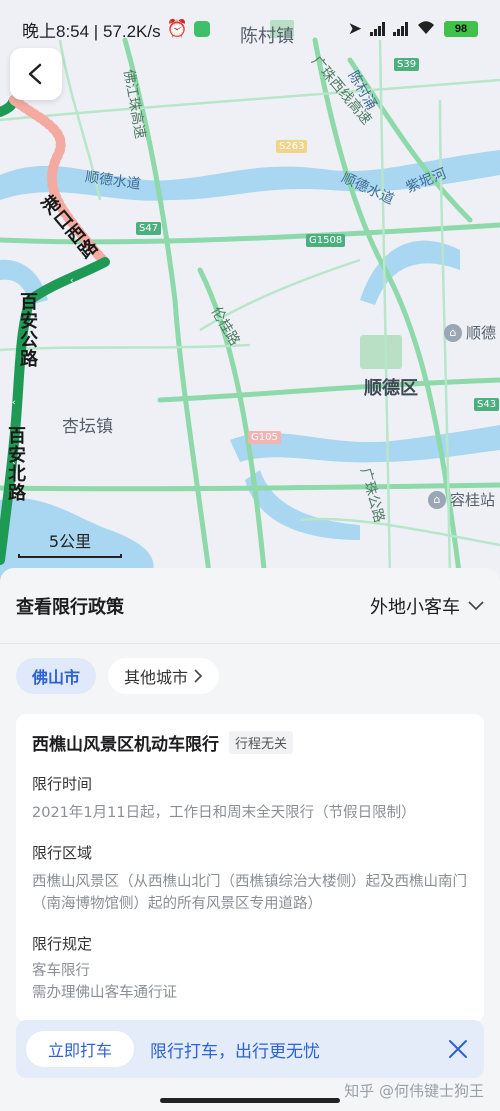 Image resolution: width=500 pixels, height=1111 pixels. I want to click on close-banner-button, so click(458, 1049).